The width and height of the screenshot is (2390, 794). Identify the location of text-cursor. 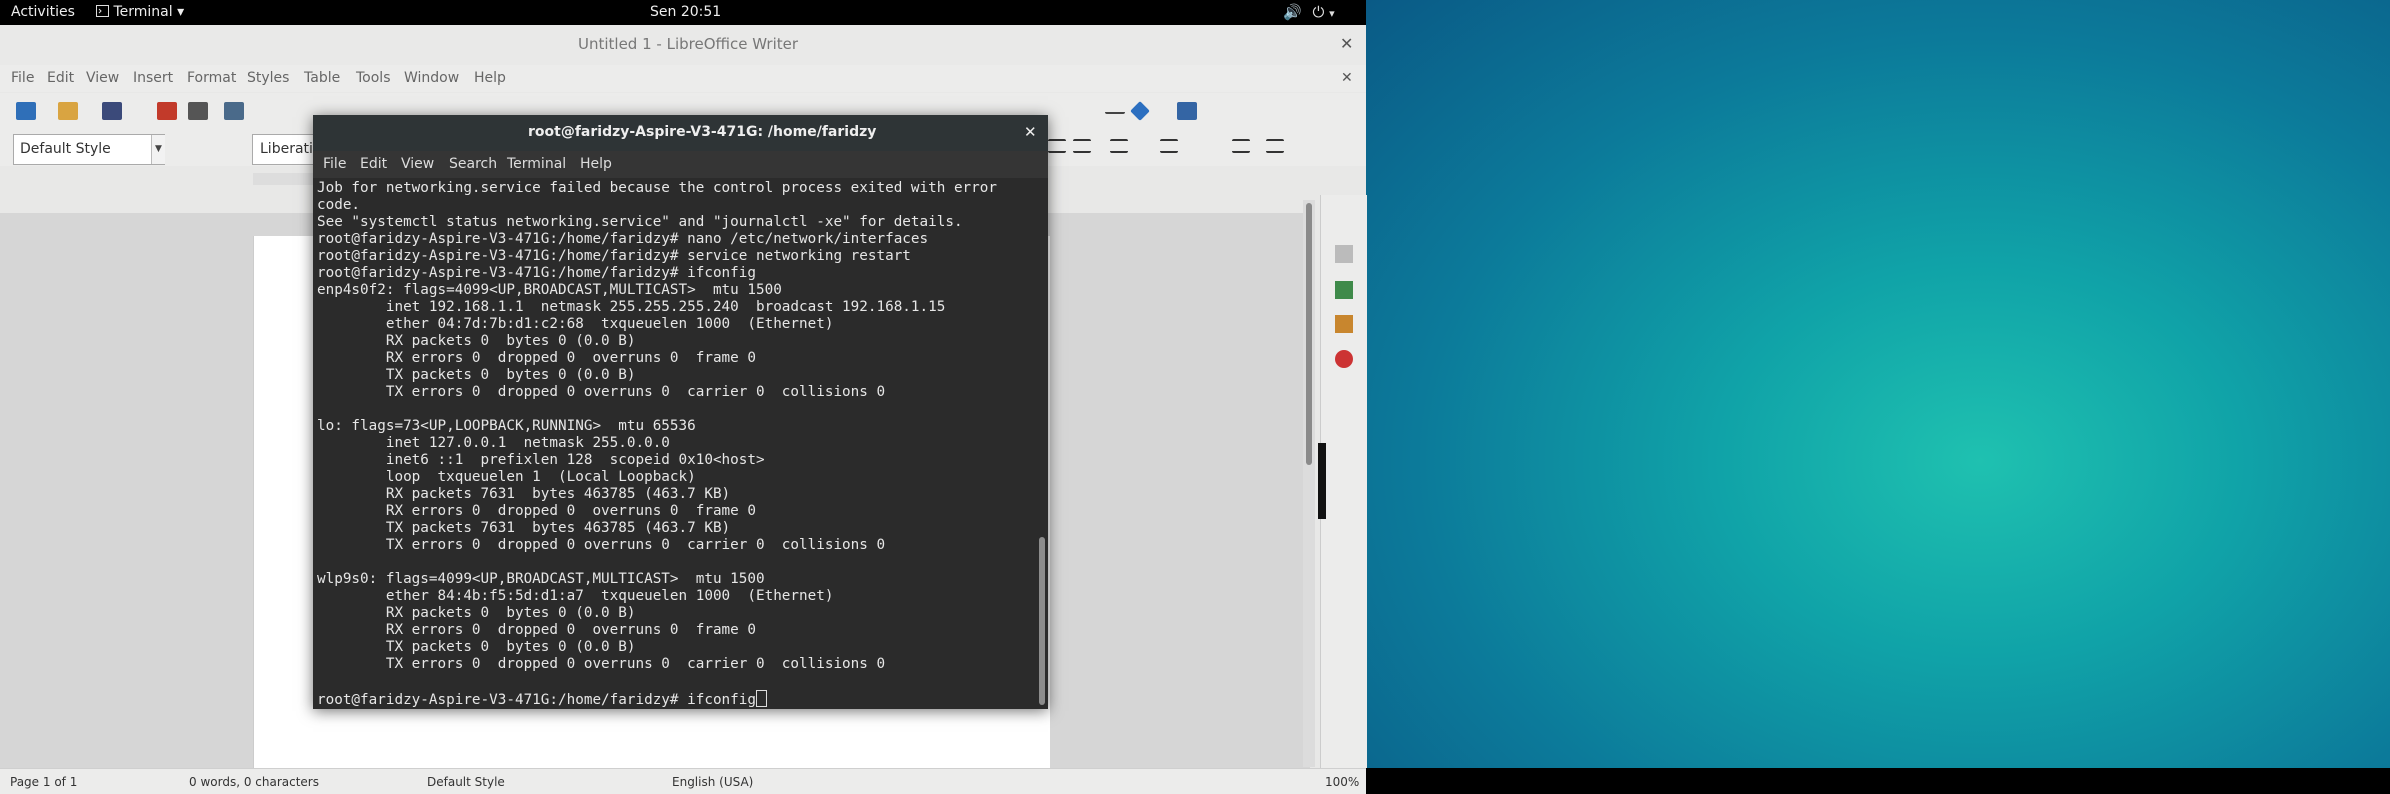
(761, 698).